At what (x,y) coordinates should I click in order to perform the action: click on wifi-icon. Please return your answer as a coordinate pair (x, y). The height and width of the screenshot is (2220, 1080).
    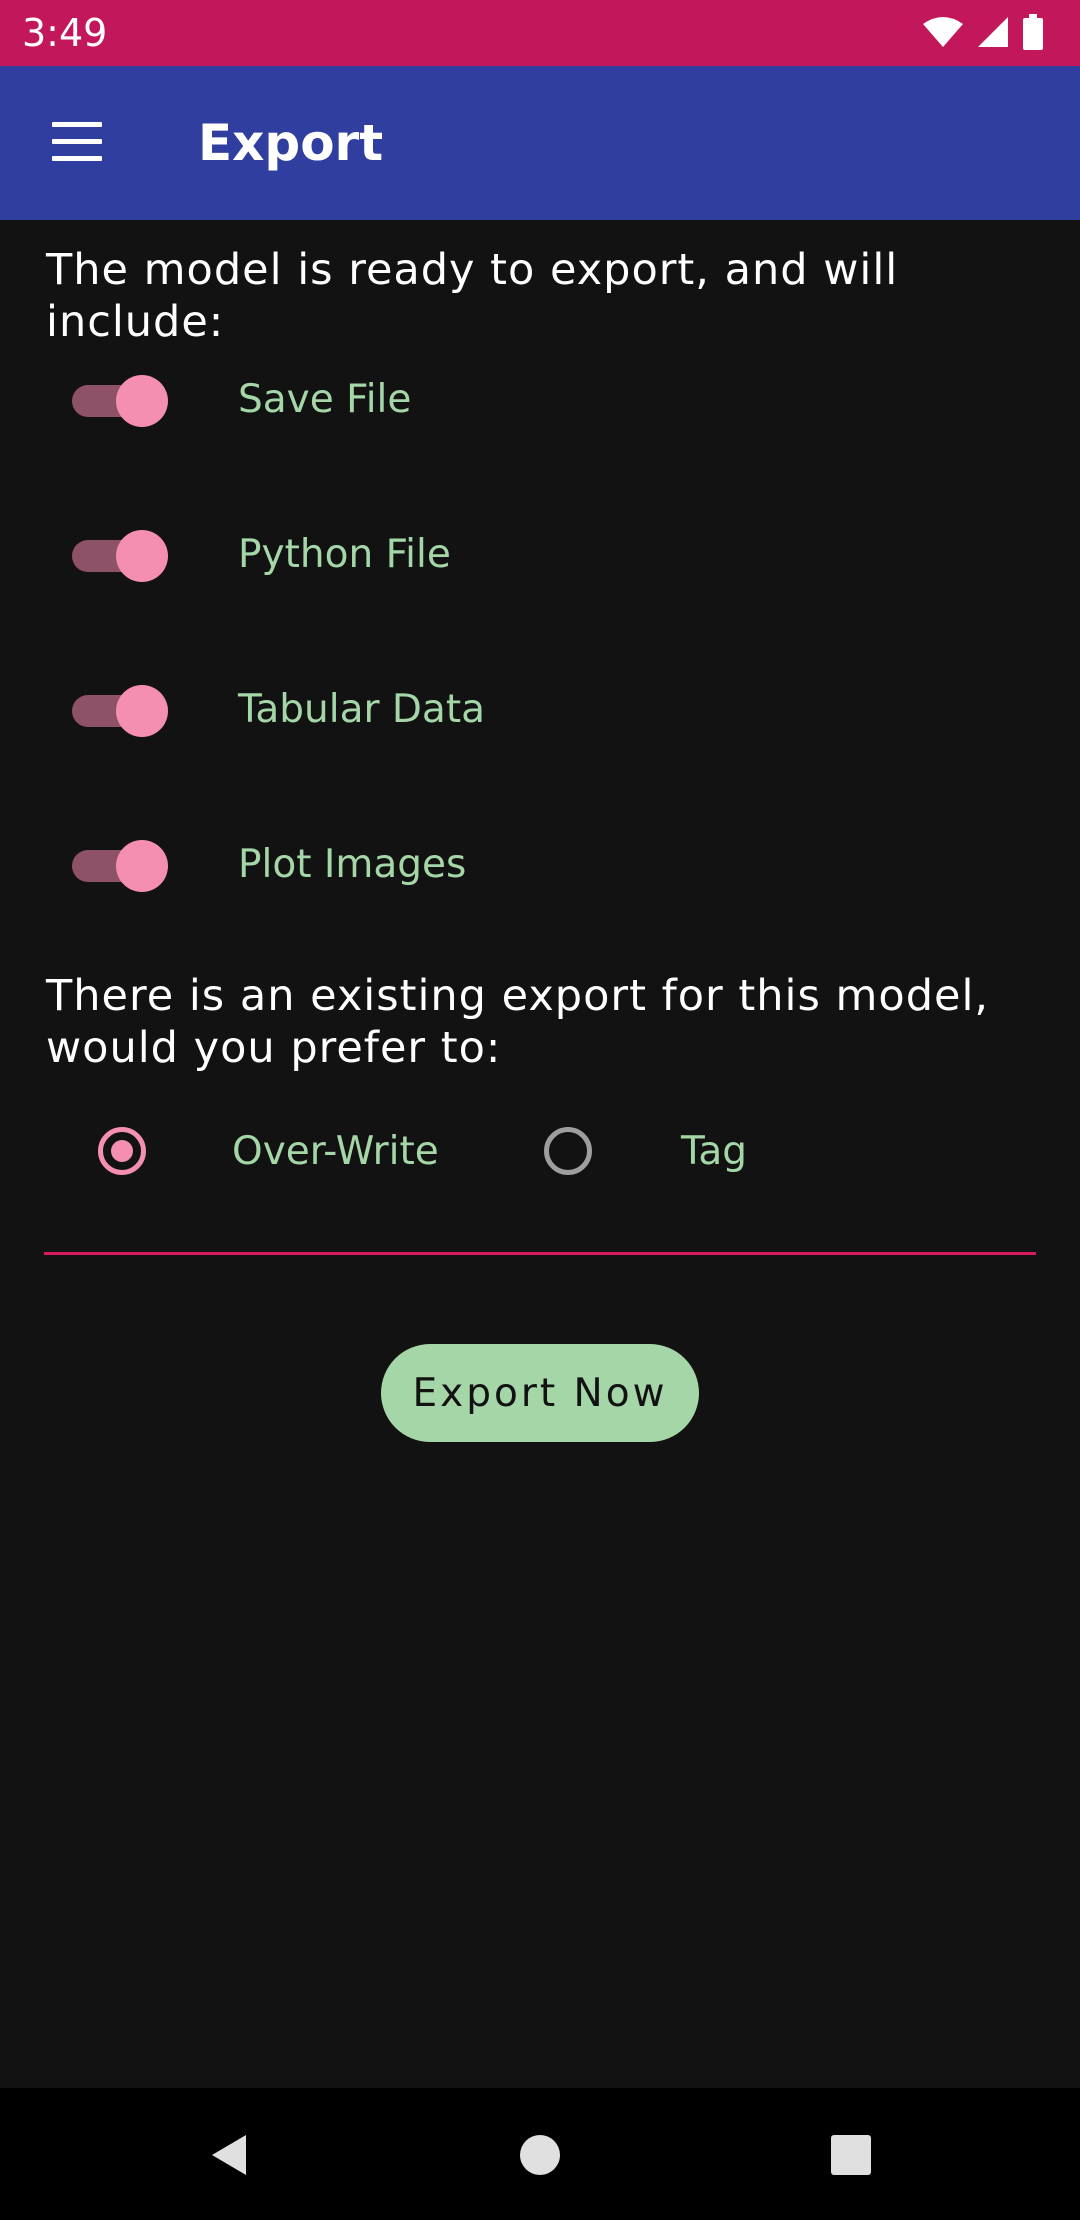
    Looking at the image, I should click on (943, 32).